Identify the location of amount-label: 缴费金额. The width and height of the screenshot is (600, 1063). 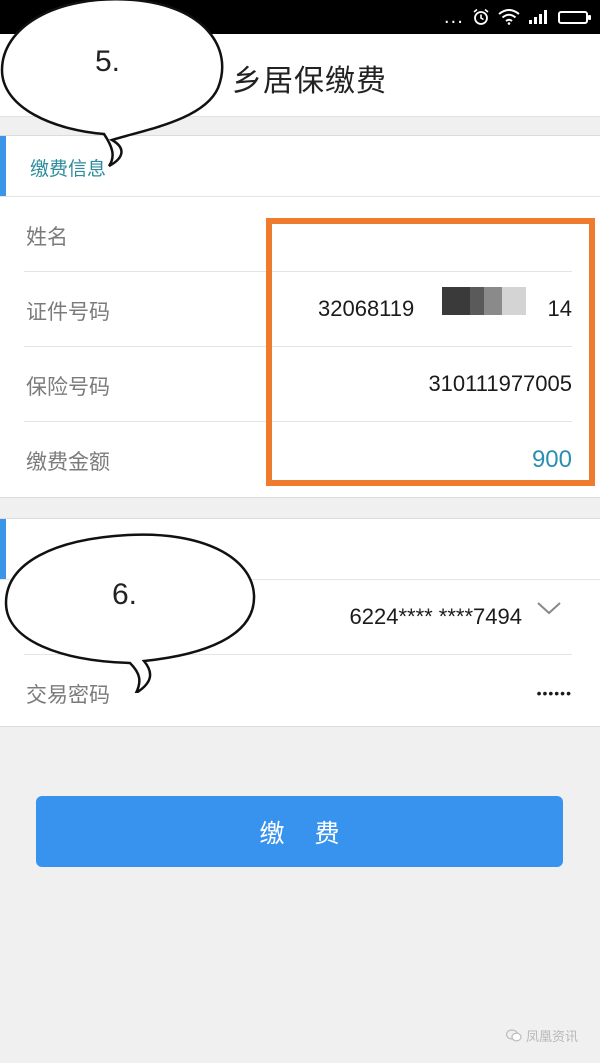
(68, 462).